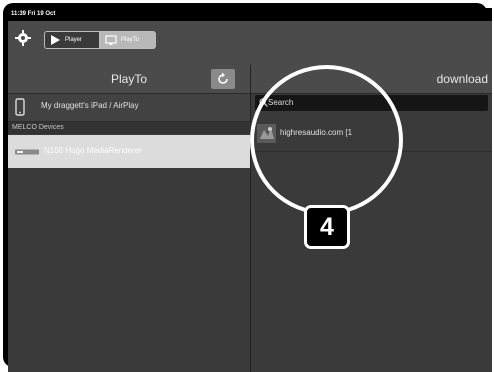 The image size is (494, 372). Describe the element at coordinates (33, 14) in the screenshot. I see `status-time: 11:39 Fri 19 Oct` at that location.